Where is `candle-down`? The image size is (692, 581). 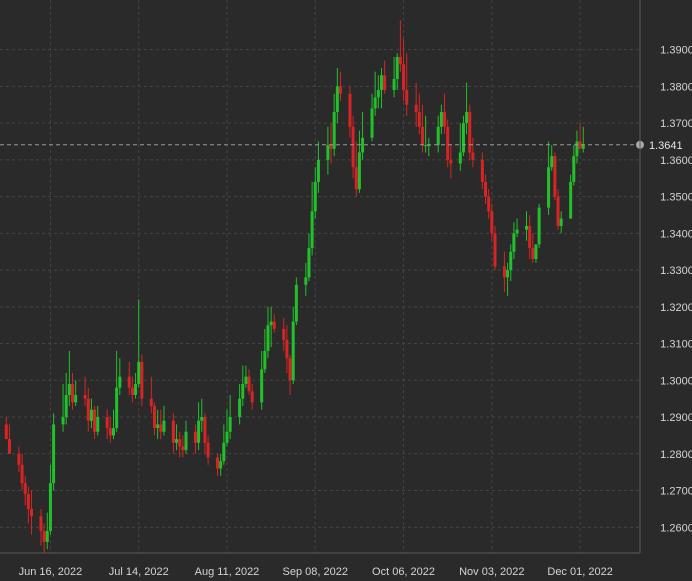 candle-down is located at coordinates (555, 176).